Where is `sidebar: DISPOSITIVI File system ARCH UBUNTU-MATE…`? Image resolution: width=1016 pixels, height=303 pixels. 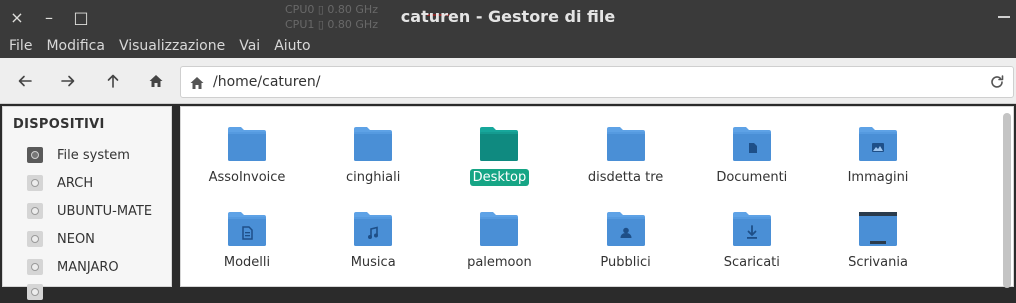 sidebar: DISPOSITIVI File system ARCH UBUNTU-MATE… is located at coordinates (87, 203).